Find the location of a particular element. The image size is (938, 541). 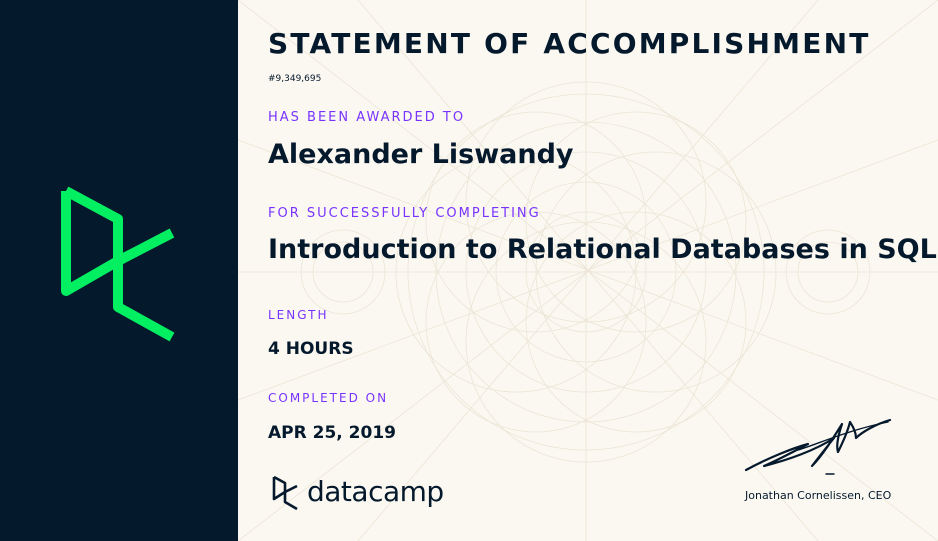

datacamp-mark-icon is located at coordinates (285, 493).